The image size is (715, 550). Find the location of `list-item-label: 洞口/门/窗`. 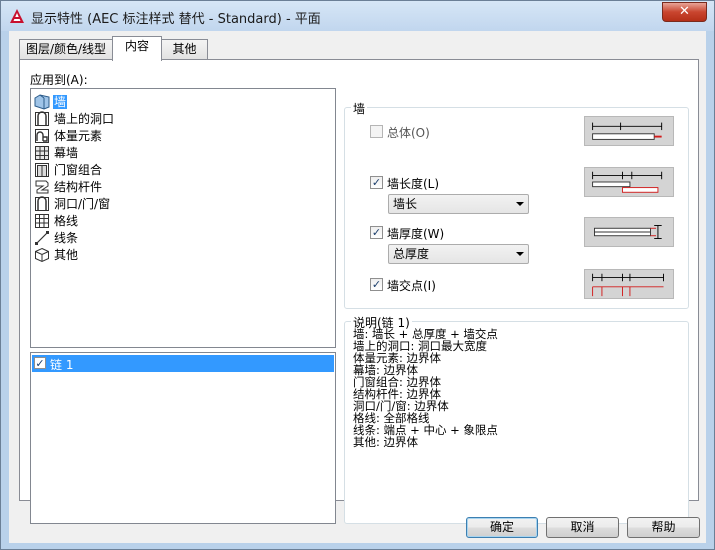

list-item-label: 洞口/门/窗 is located at coordinates (82, 204).